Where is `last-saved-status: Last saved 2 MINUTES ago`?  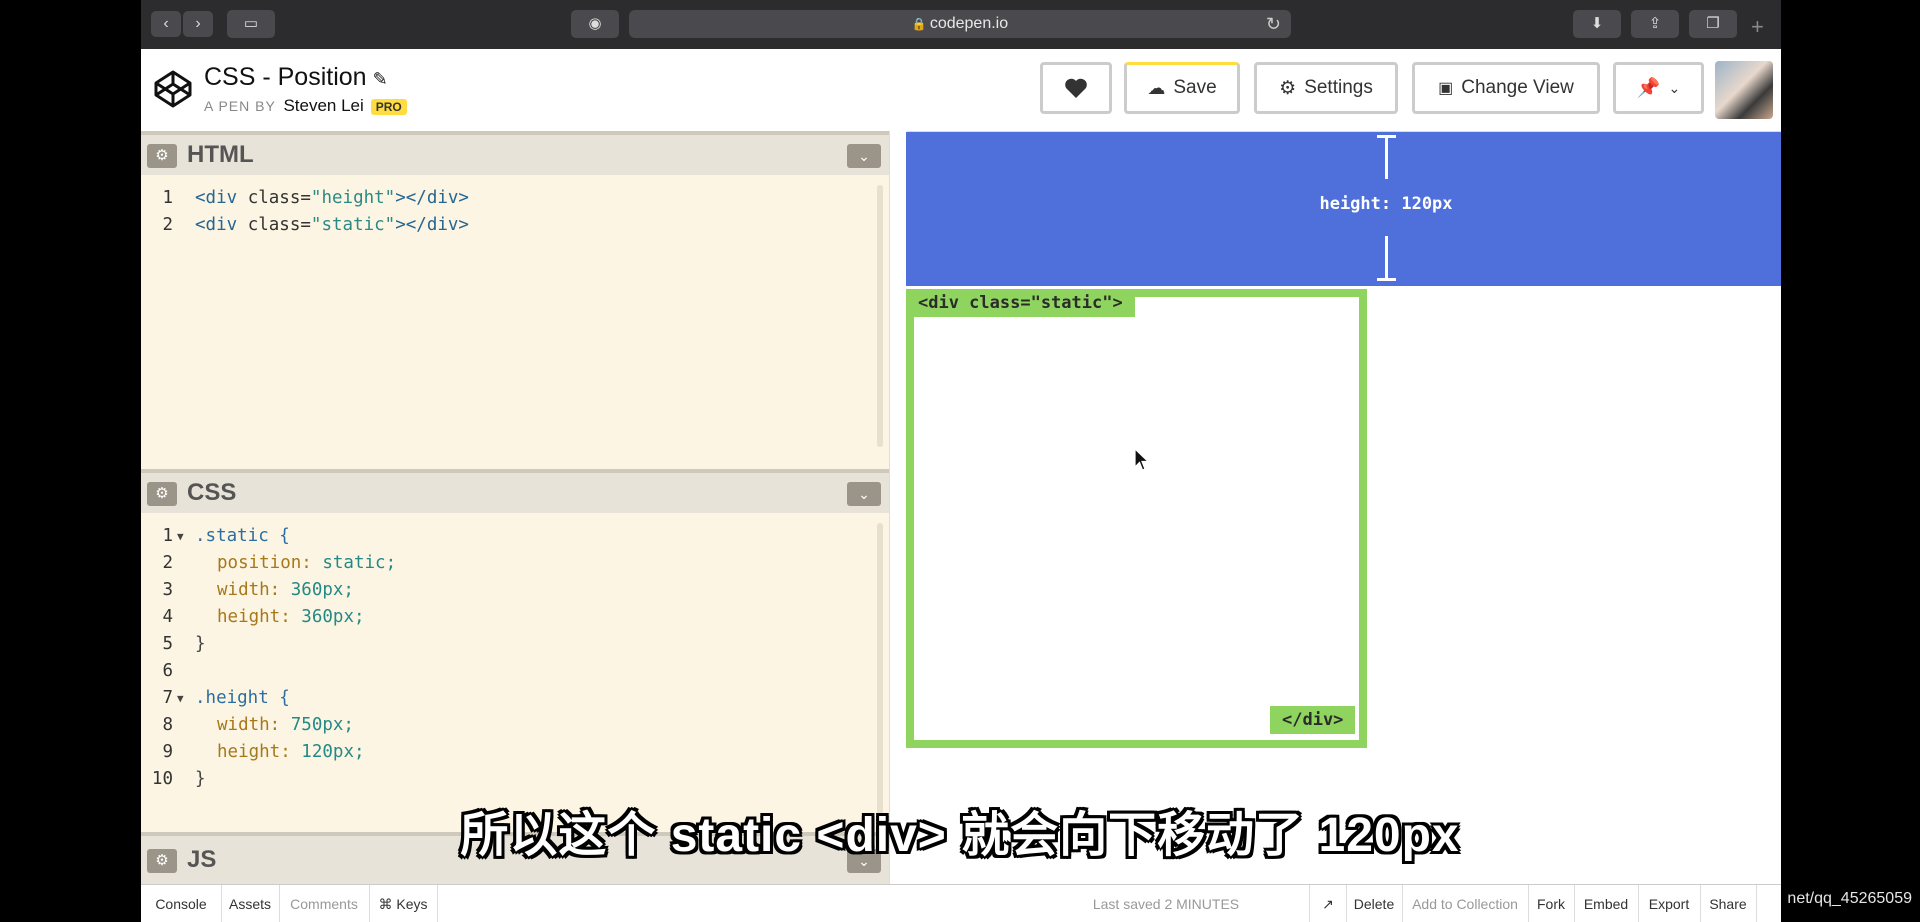
last-saved-status: Last saved 2 MINUTES ago is located at coordinates (1166, 904).